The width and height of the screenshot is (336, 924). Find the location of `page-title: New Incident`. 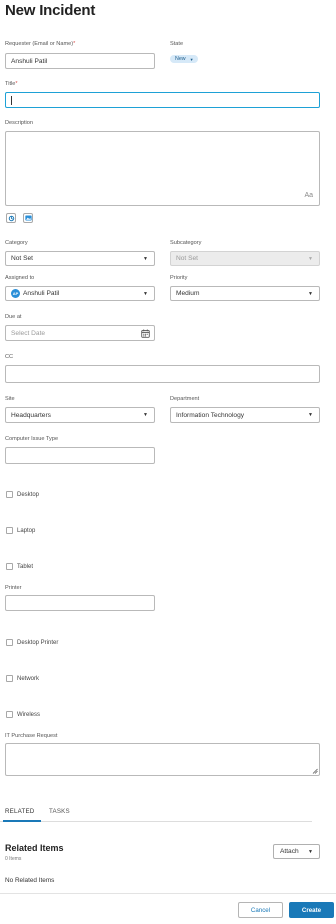

page-title: New Incident is located at coordinates (50, 10).